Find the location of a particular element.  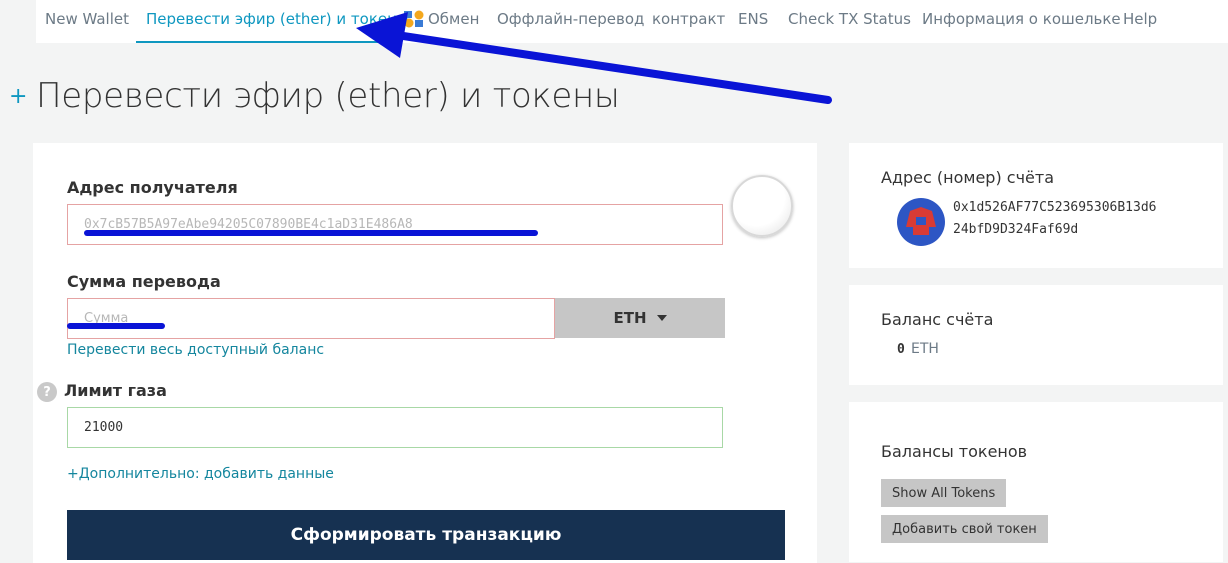

add-custom-token-label: Добавить свой токен is located at coordinates (964, 529).